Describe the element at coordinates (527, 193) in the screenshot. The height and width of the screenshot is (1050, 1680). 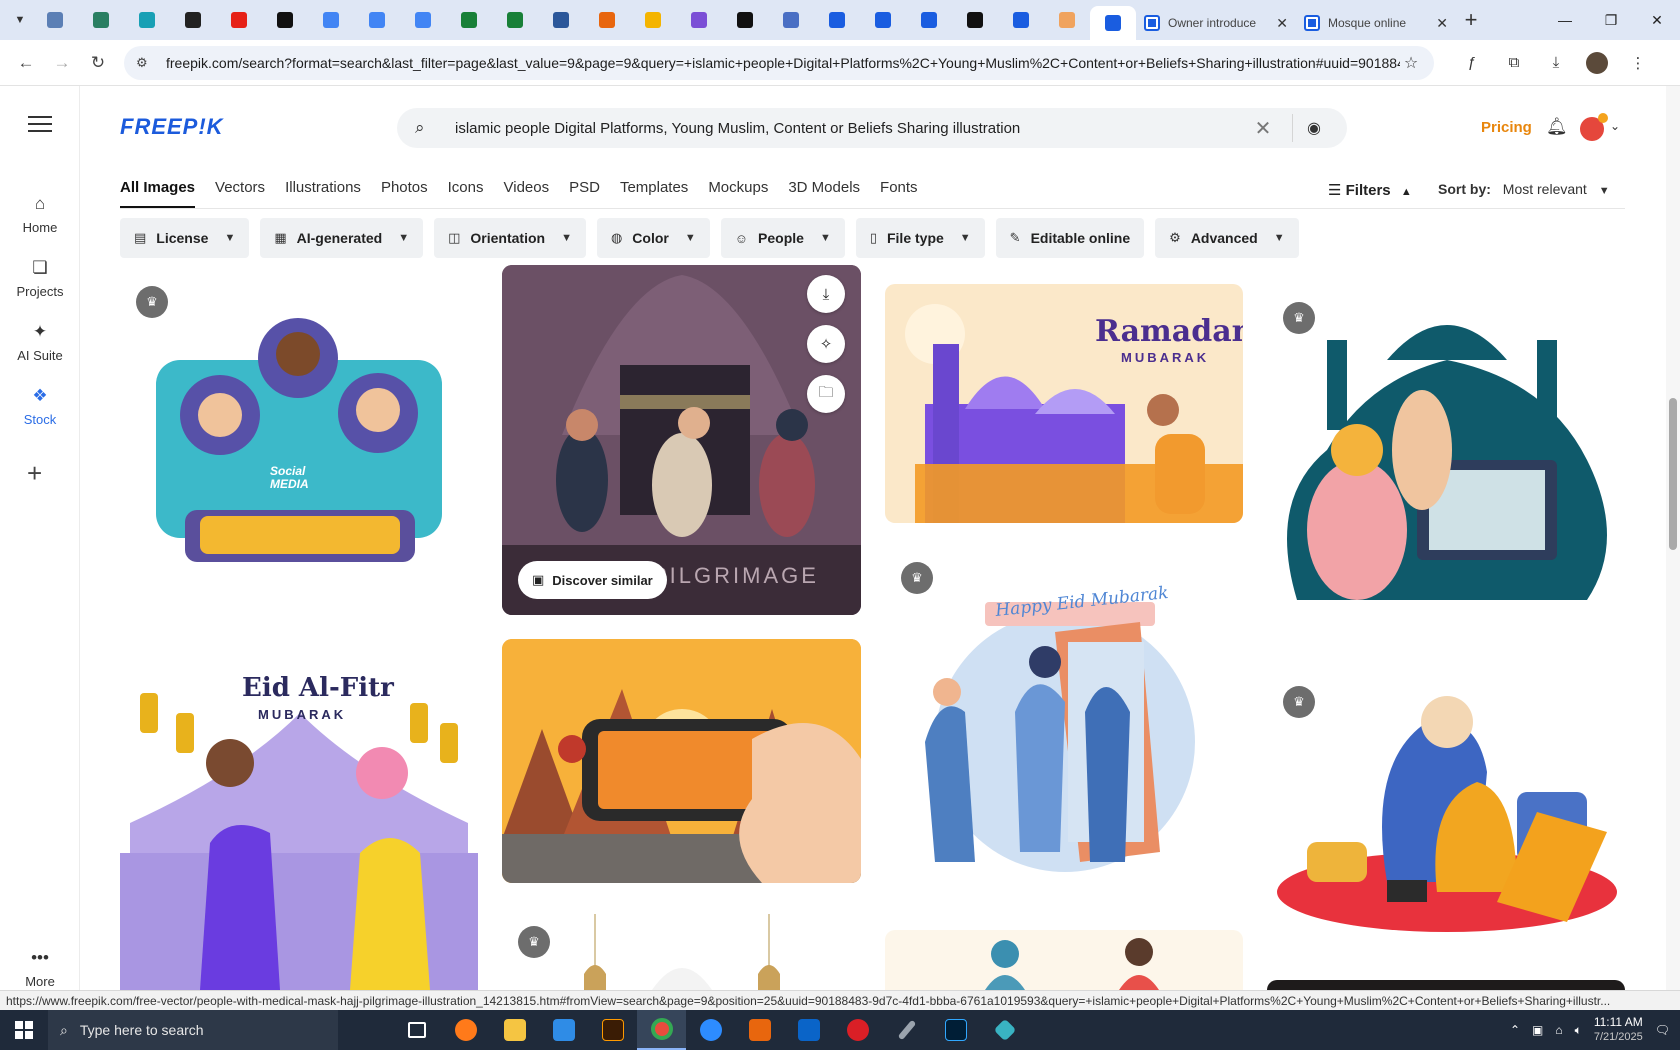
I see `tab-videos: Videos` at that location.